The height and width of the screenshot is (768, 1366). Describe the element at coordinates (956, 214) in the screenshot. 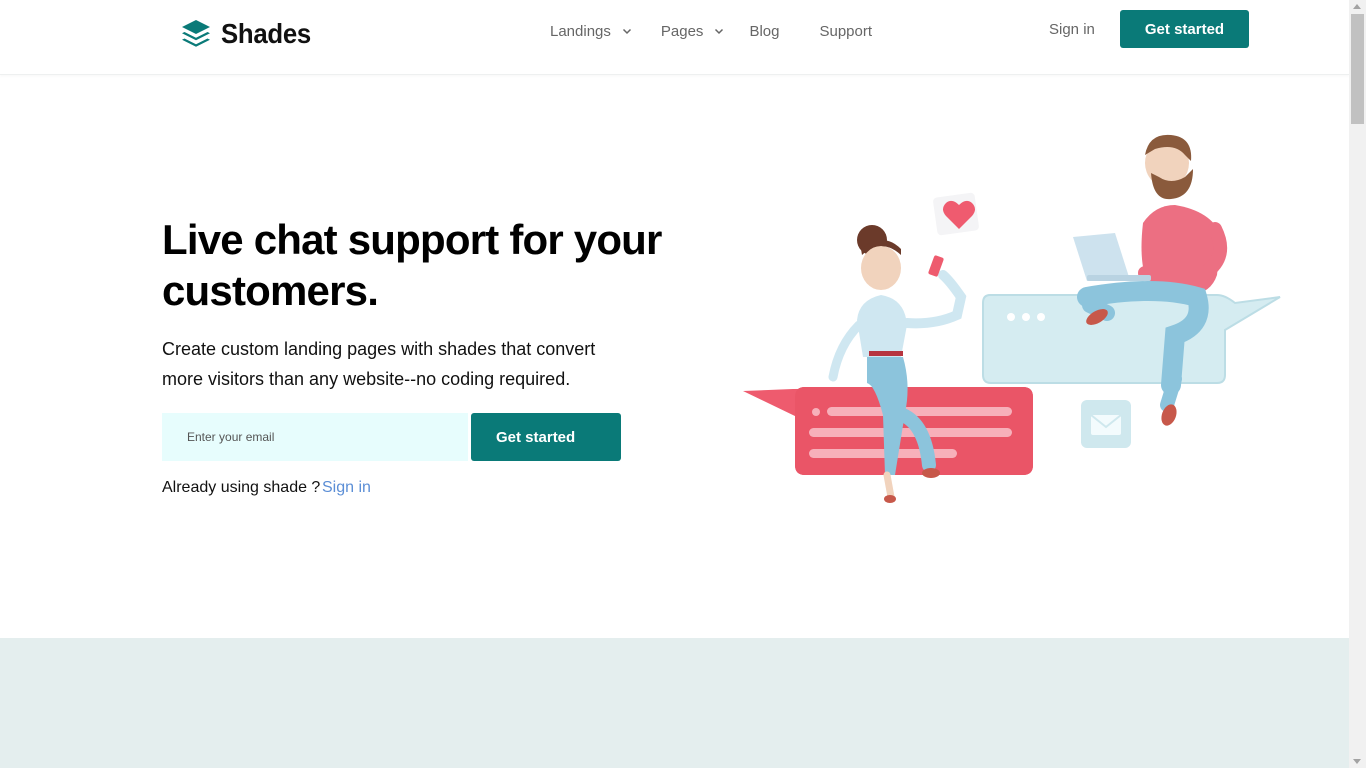

I see `heart-card-icon` at that location.